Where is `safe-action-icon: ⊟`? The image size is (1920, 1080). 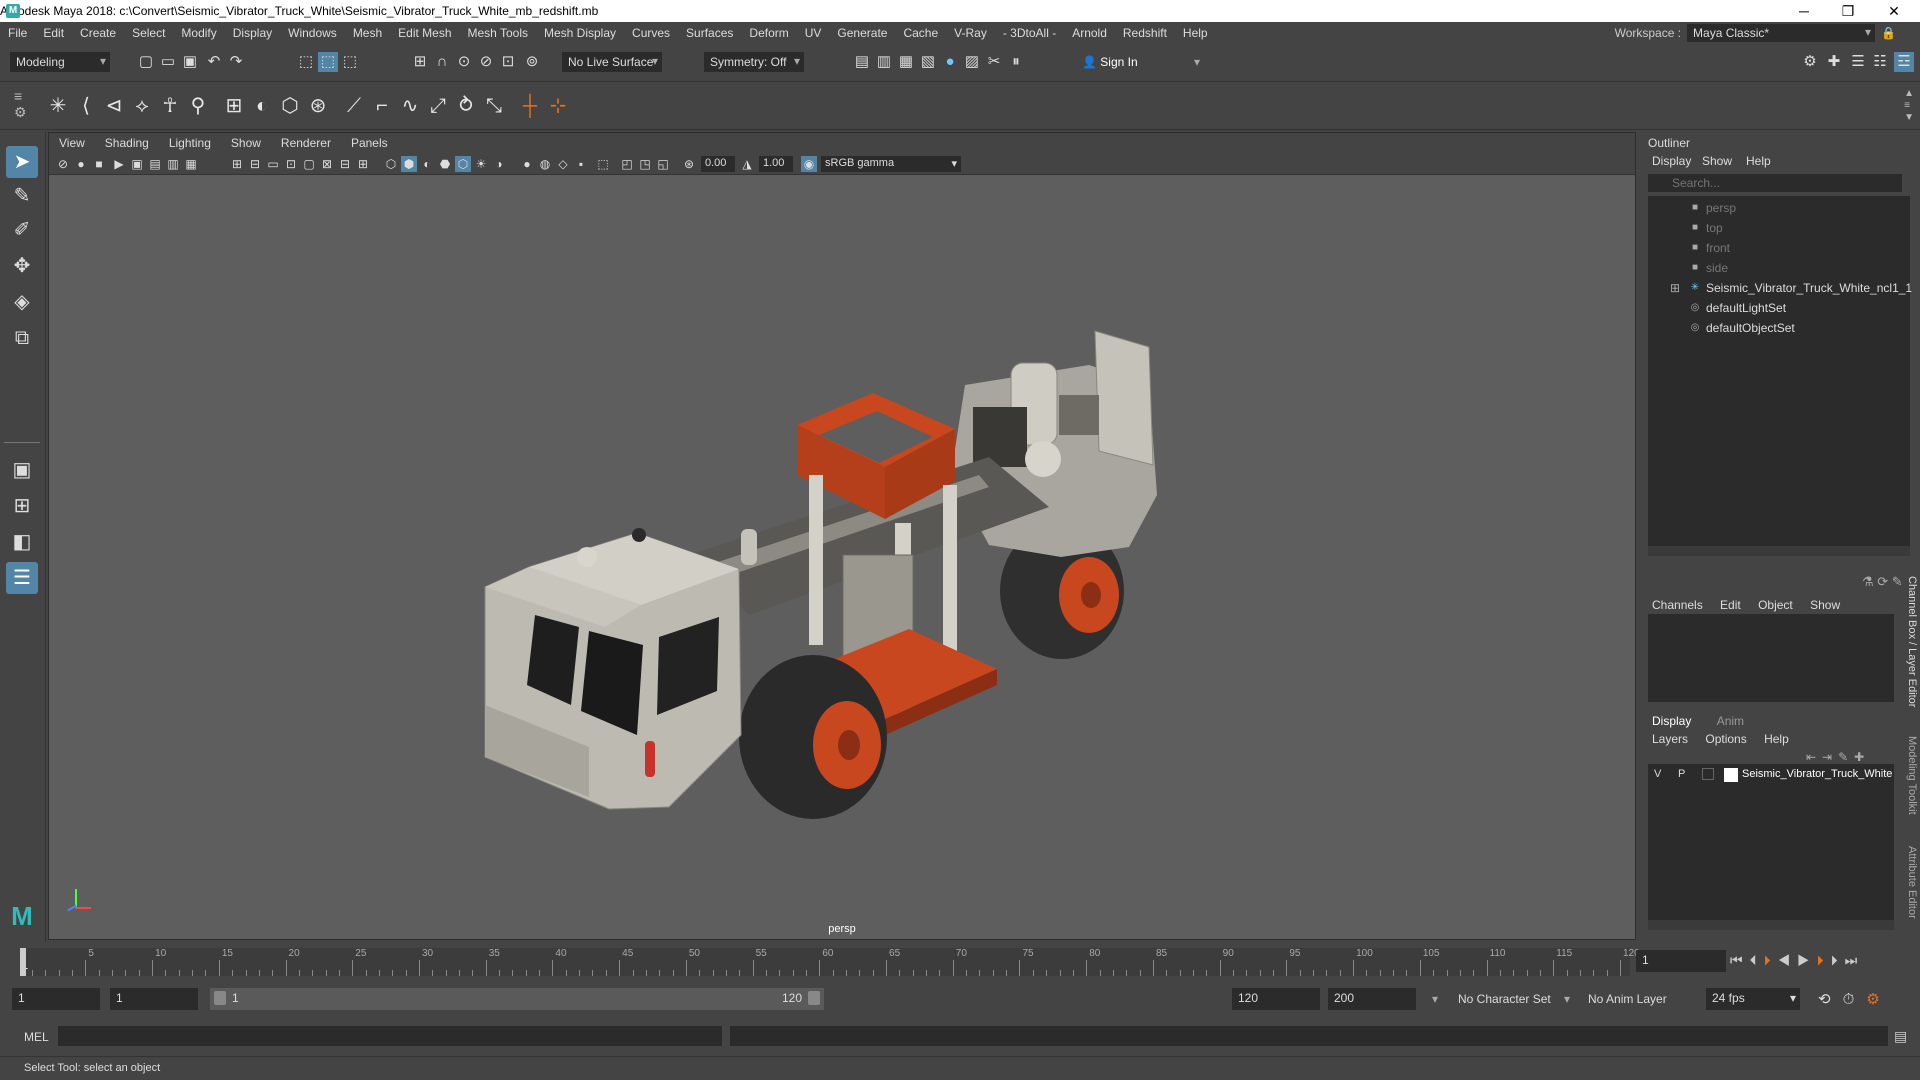
safe-action-icon: ⊟ is located at coordinates (345, 164).